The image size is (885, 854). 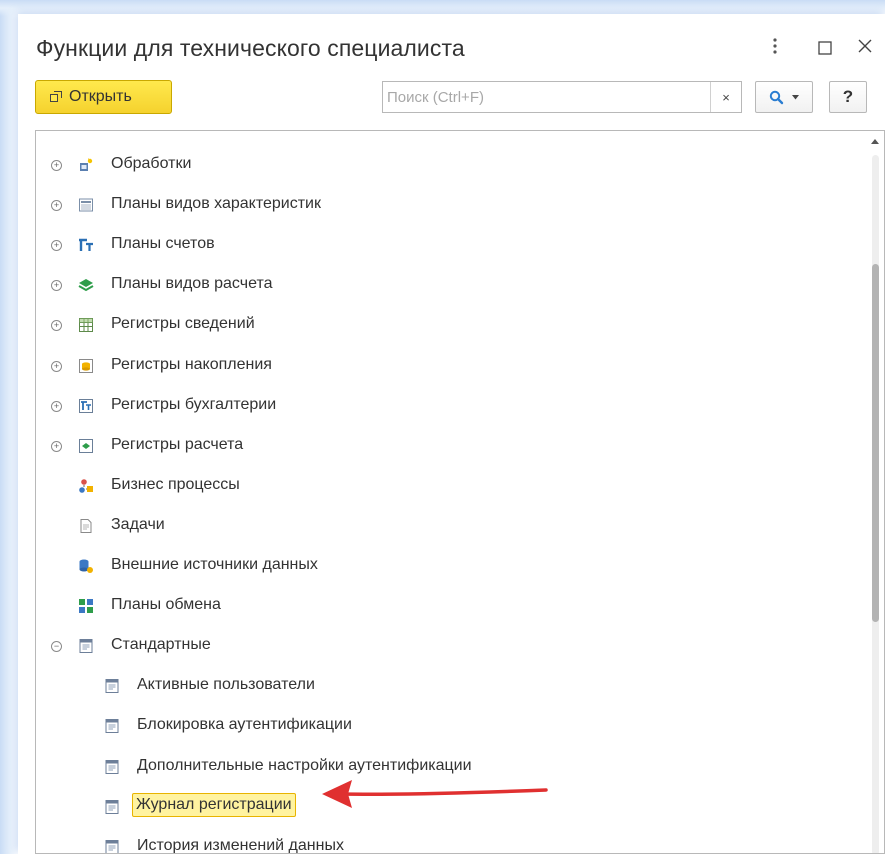 I want to click on tree-item-label: Обработки, so click(x=151, y=163).